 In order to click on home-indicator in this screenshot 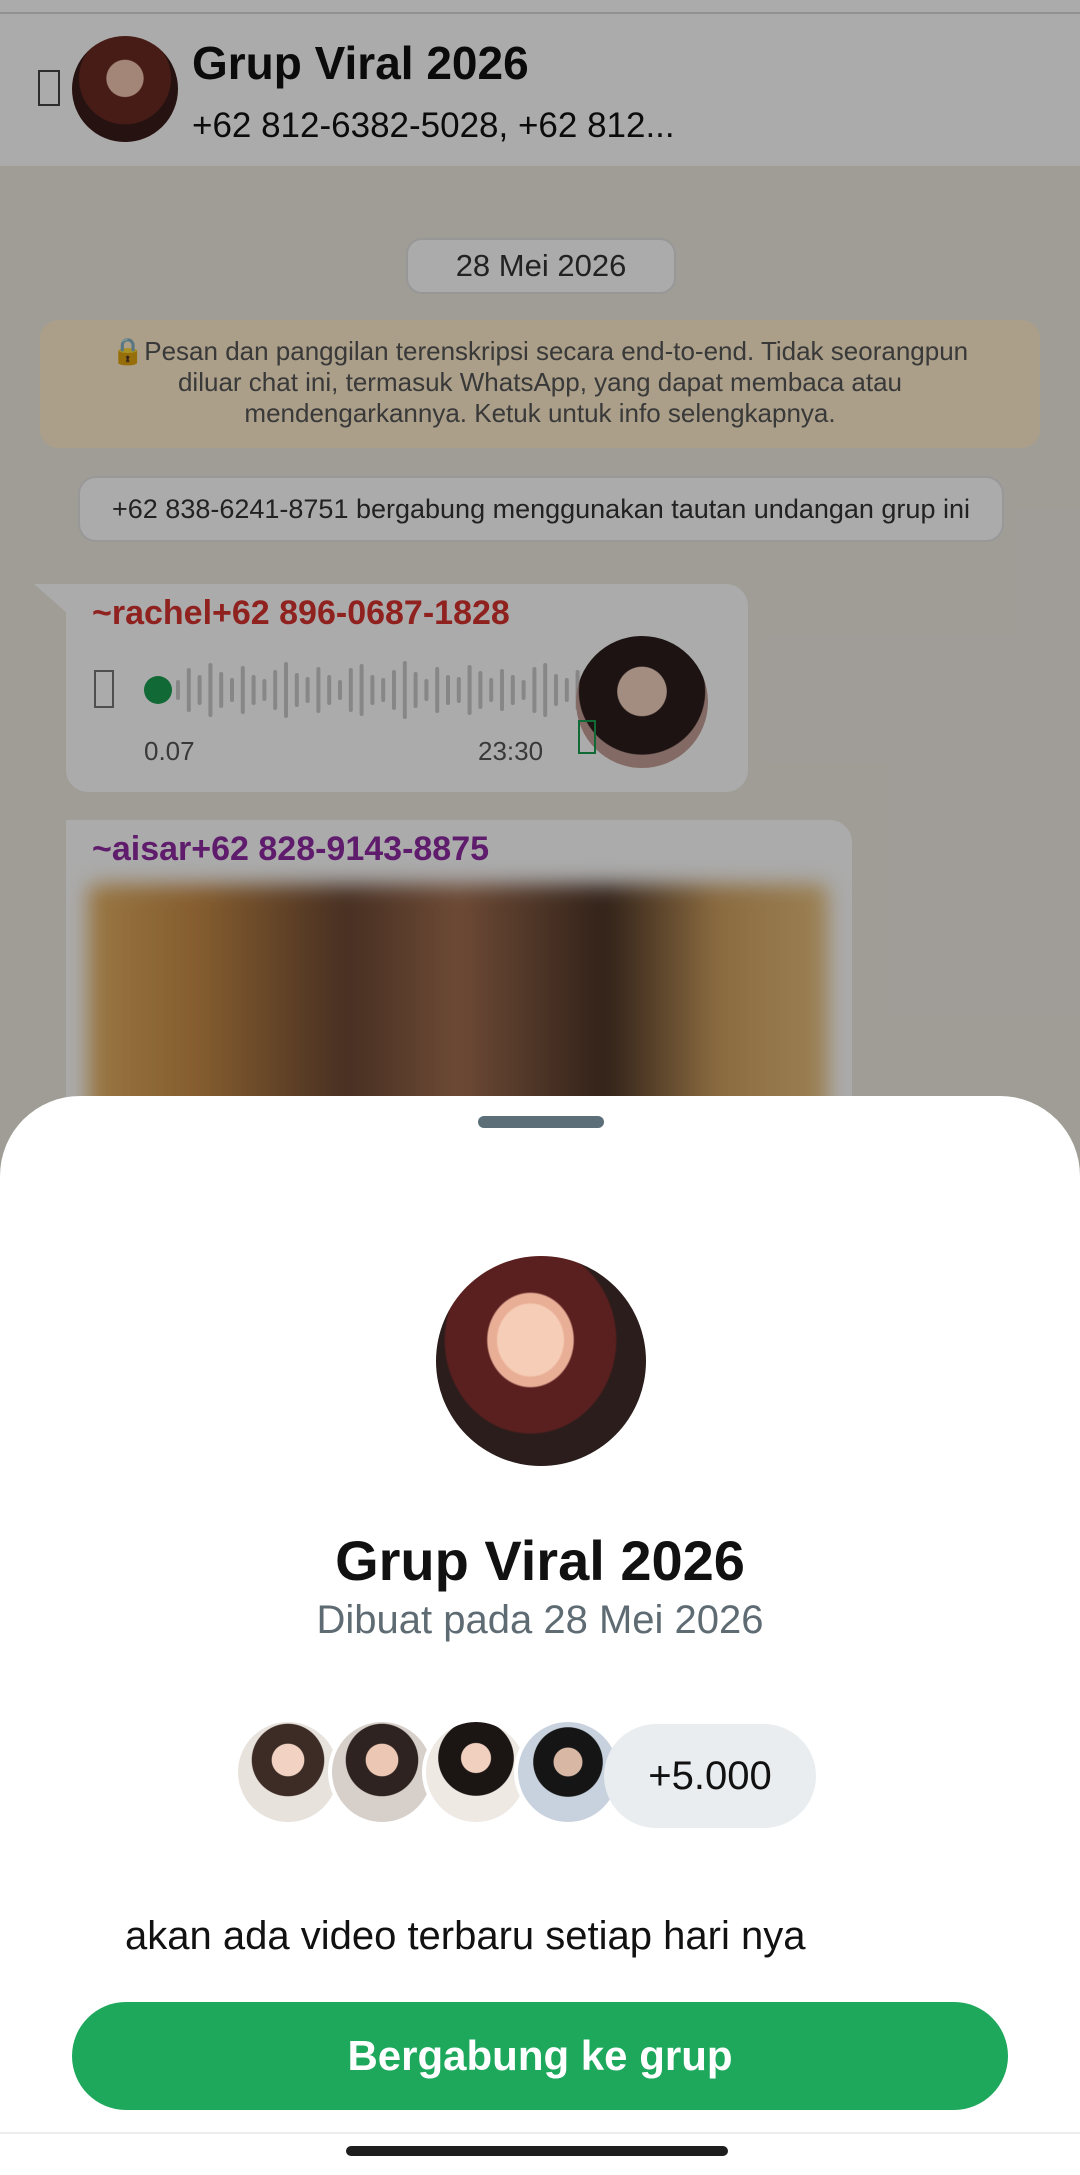, I will do `click(537, 2151)`.